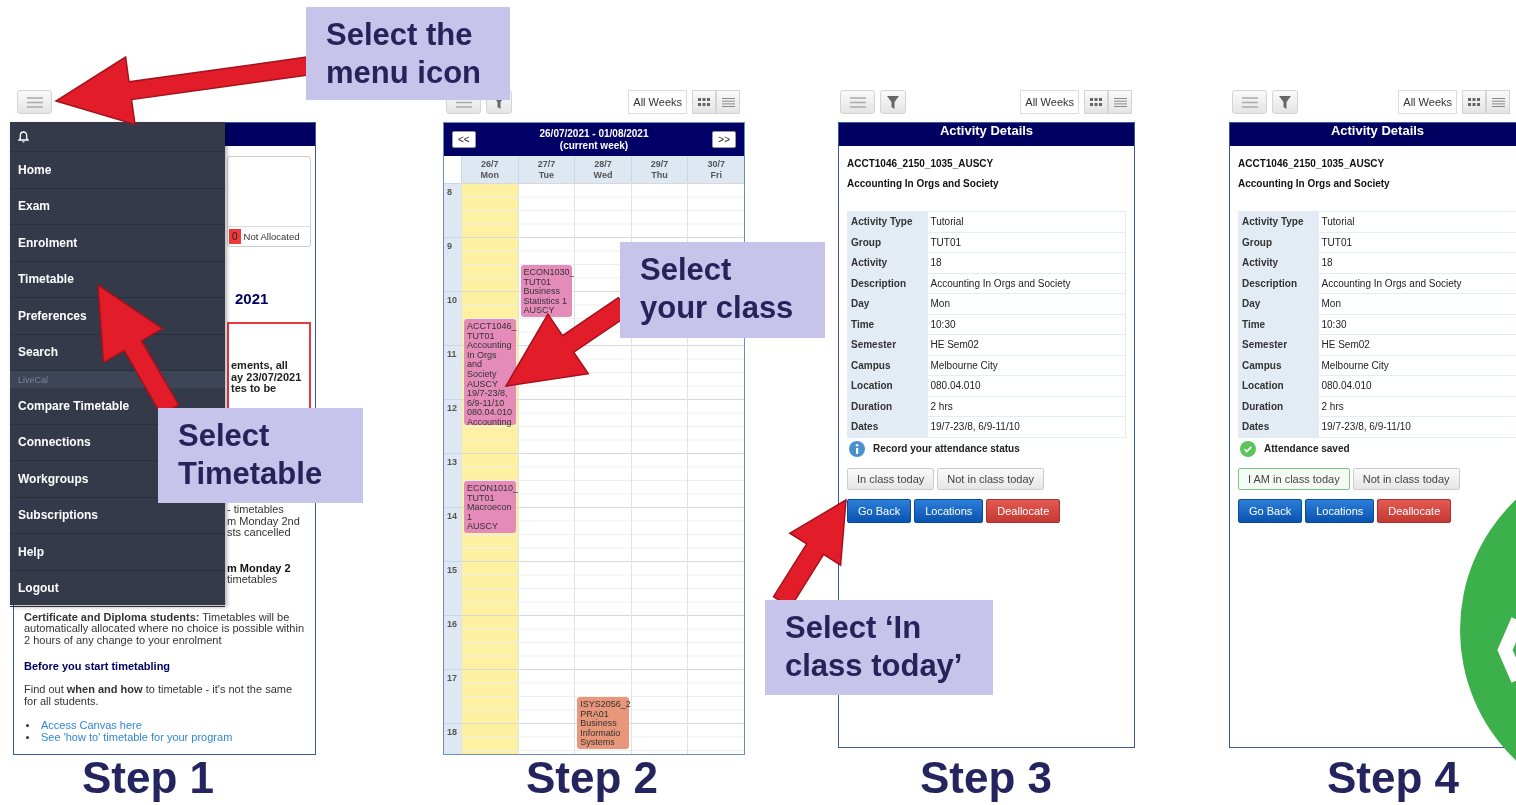 This screenshot has height=805, width=1516. I want to click on link: See 'how to' timetable for your program, so click(137, 737).